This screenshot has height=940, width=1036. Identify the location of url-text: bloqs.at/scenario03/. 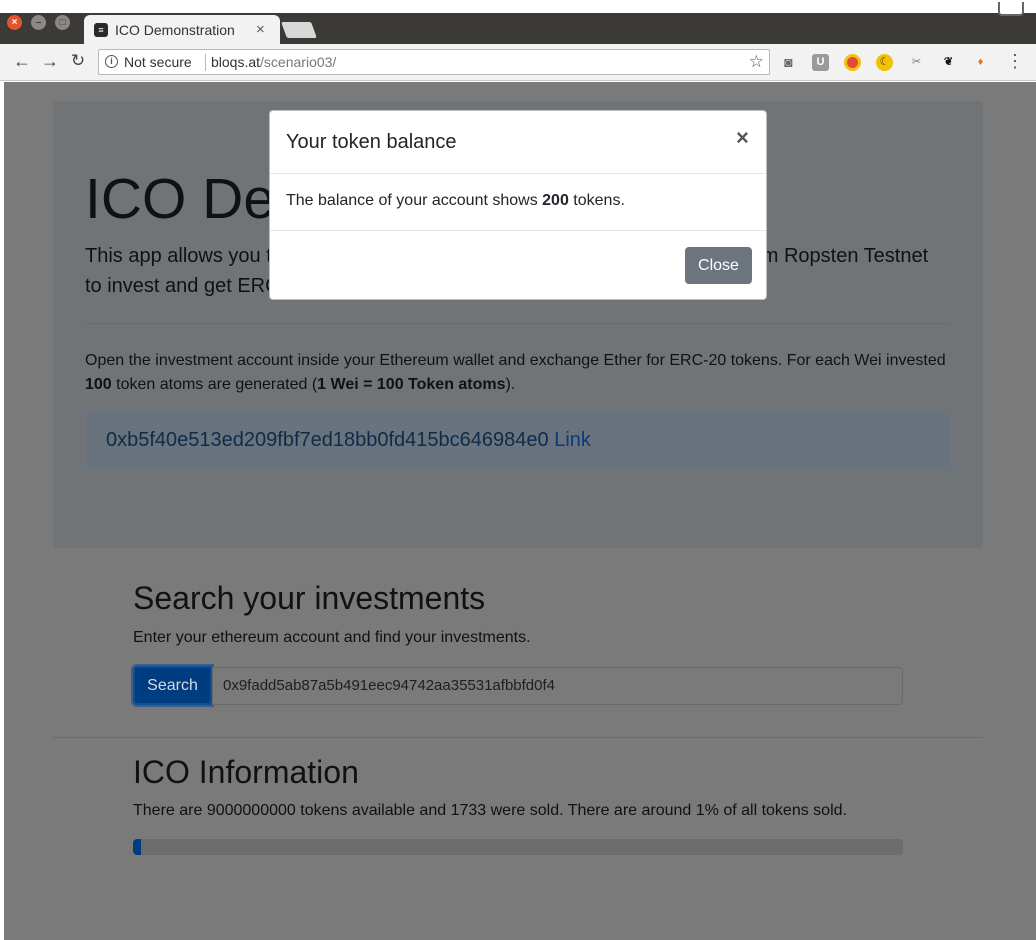
(273, 62).